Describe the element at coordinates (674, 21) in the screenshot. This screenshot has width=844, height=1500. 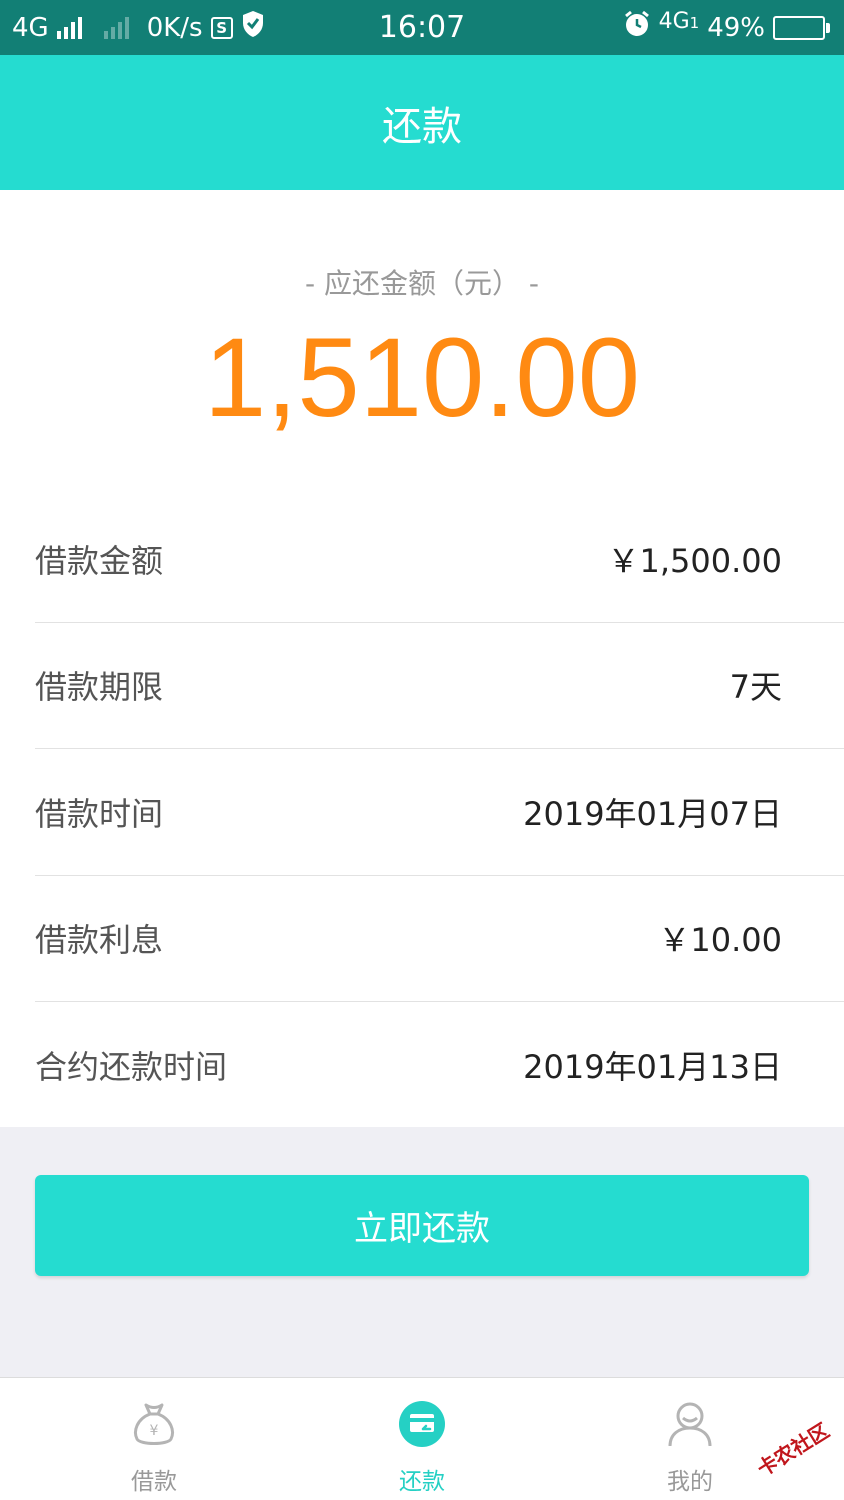
I see `network-type-2-label: 4G` at that location.